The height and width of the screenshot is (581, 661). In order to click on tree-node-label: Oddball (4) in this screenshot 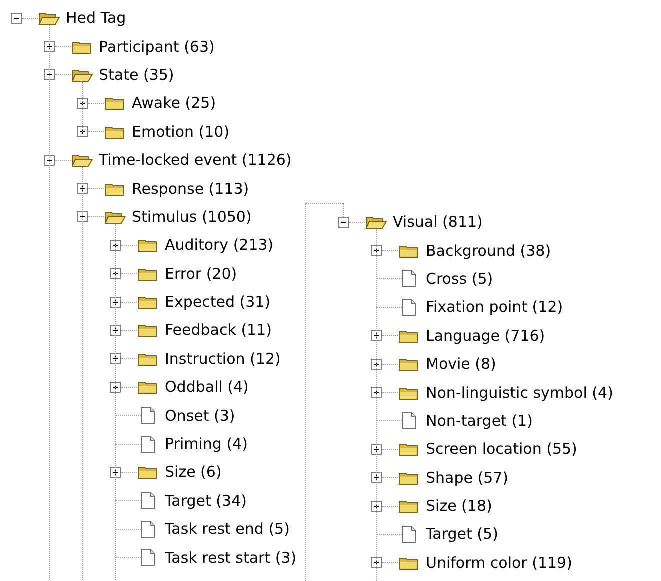, I will do `click(207, 387)`.